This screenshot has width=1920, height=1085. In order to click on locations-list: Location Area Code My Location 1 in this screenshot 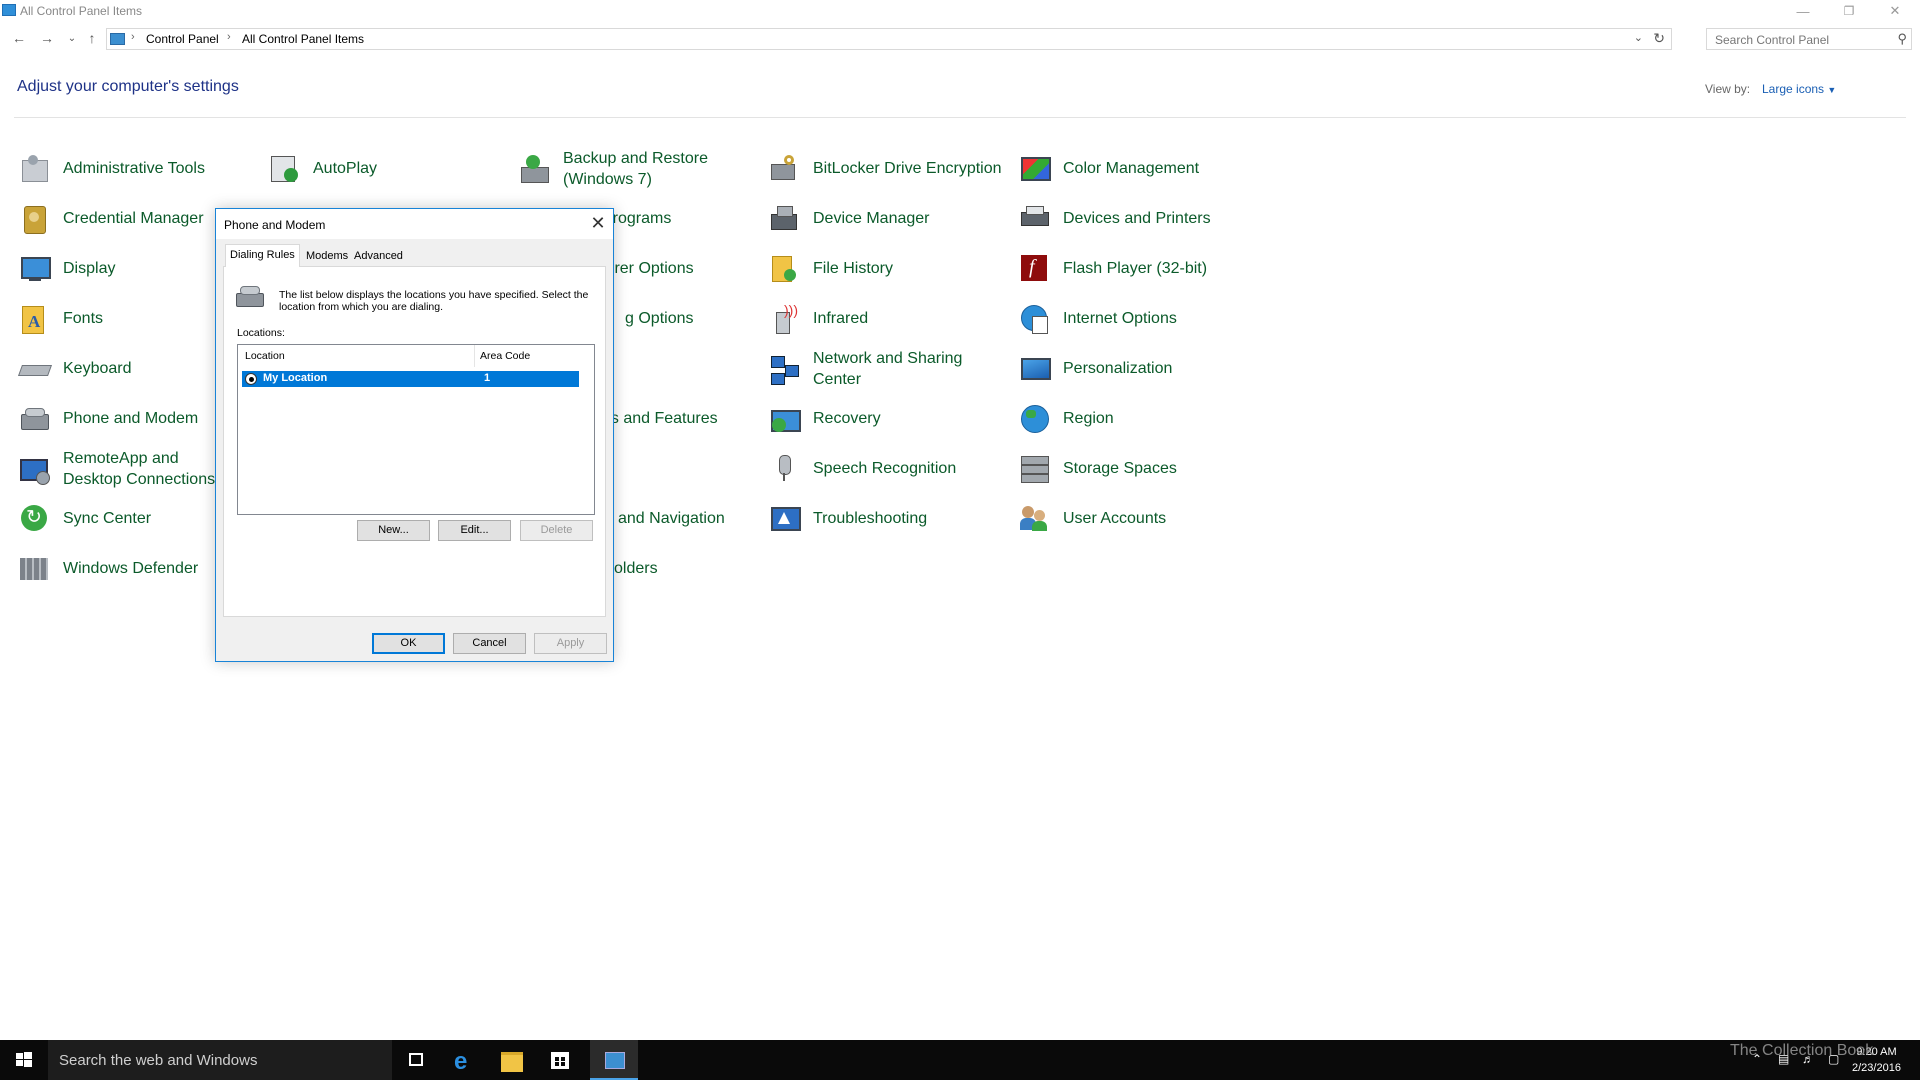, I will do `click(416, 429)`.